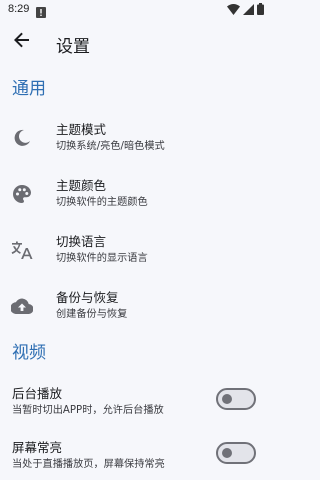 The height and width of the screenshot is (480, 320). What do you see at coordinates (73, 47) in the screenshot?
I see `page-title: 设置` at bounding box center [73, 47].